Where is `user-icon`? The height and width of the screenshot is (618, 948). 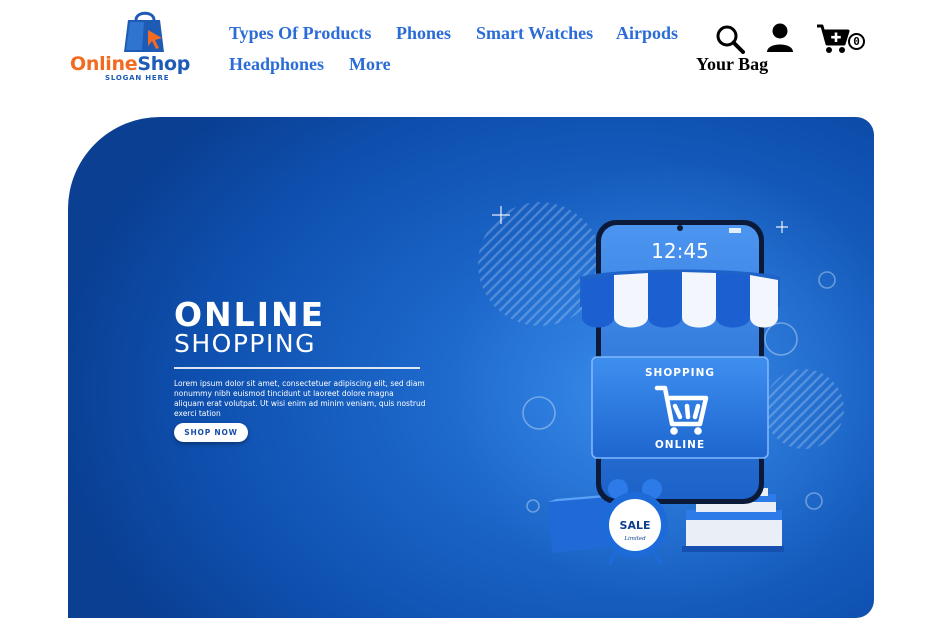 user-icon is located at coordinates (780, 38).